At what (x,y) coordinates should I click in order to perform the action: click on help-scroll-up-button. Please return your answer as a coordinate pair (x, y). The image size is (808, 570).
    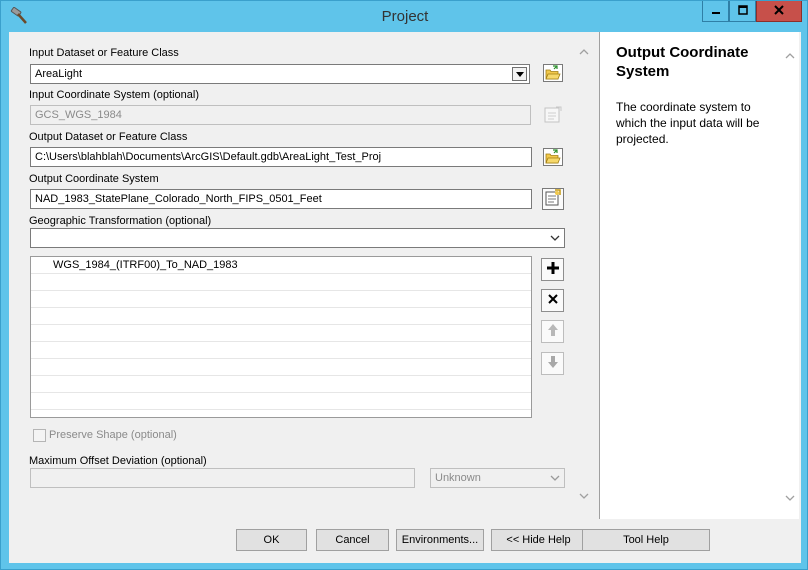
    Looking at the image, I should click on (790, 56).